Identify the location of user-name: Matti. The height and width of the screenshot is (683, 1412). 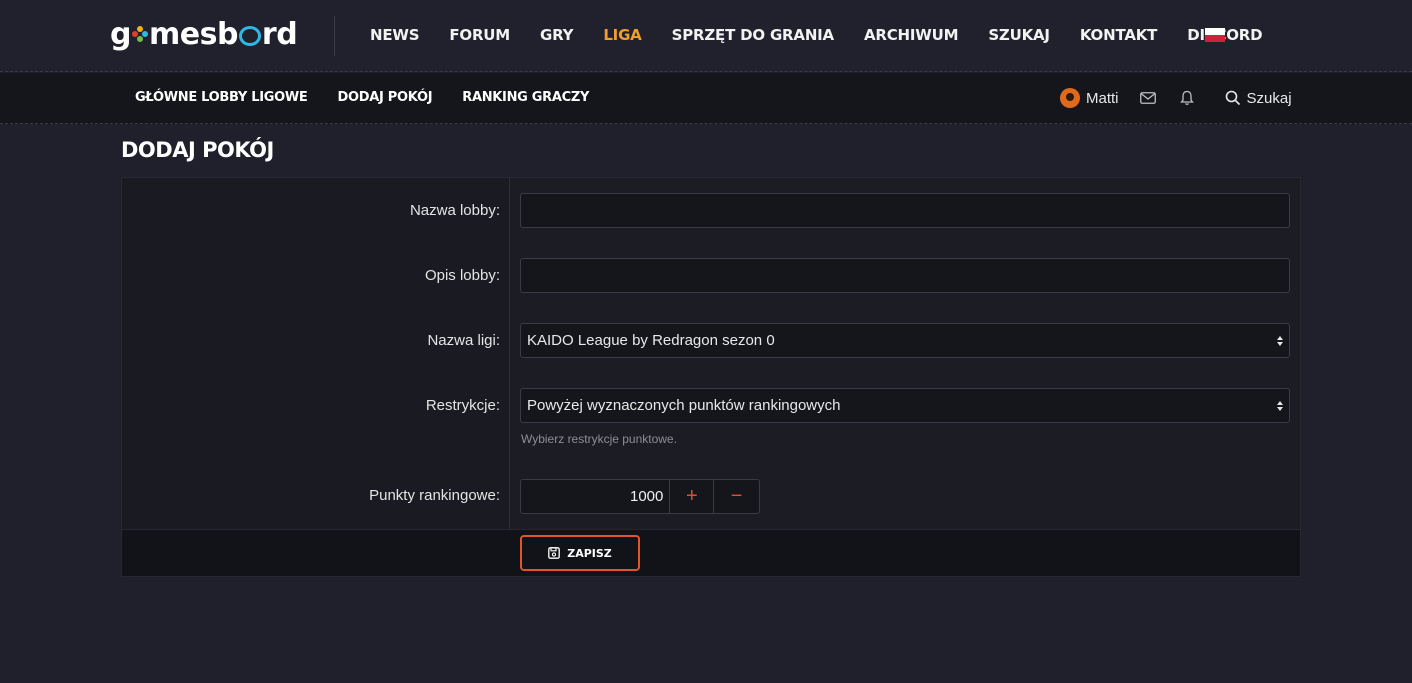
(1102, 98).